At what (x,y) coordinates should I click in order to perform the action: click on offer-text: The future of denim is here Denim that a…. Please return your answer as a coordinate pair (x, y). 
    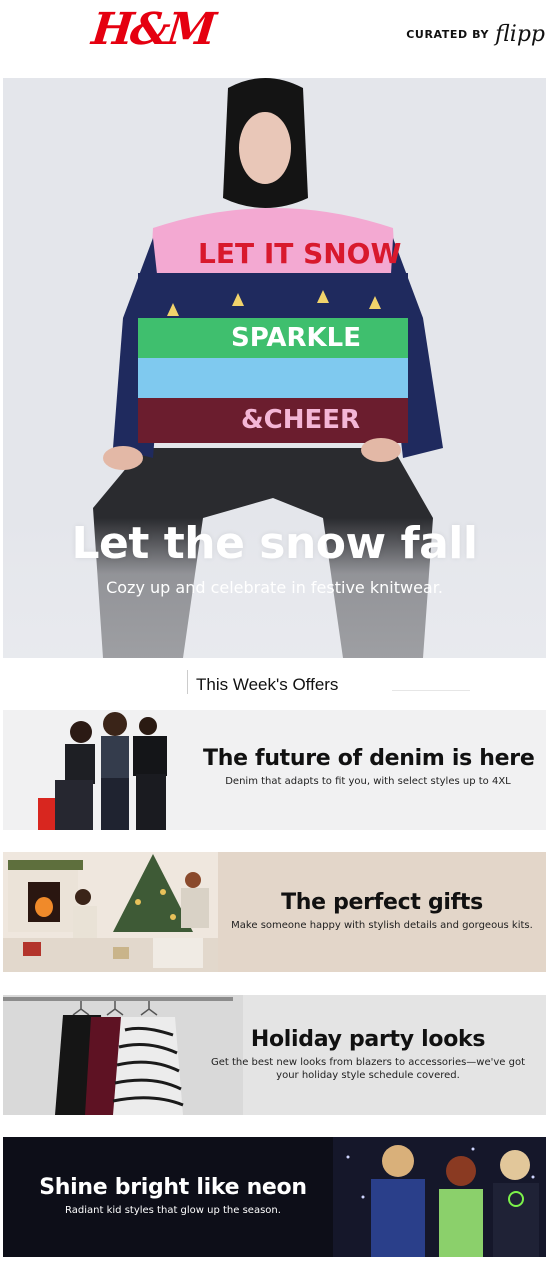
    Looking at the image, I should click on (369, 767).